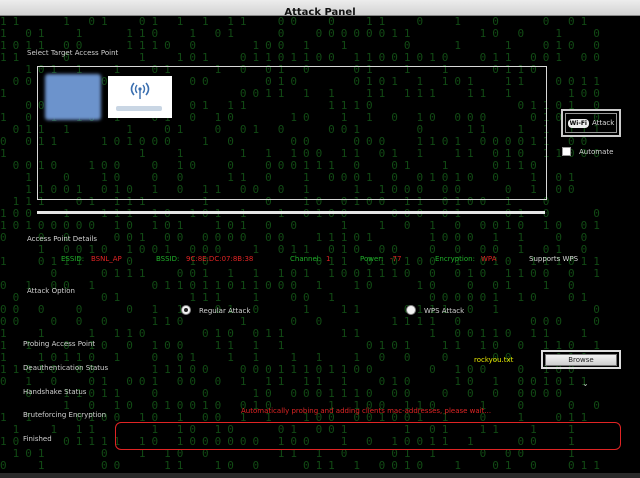 The image size is (640, 478). I want to click on regular-attack-label: Regular Attack, so click(225, 311).